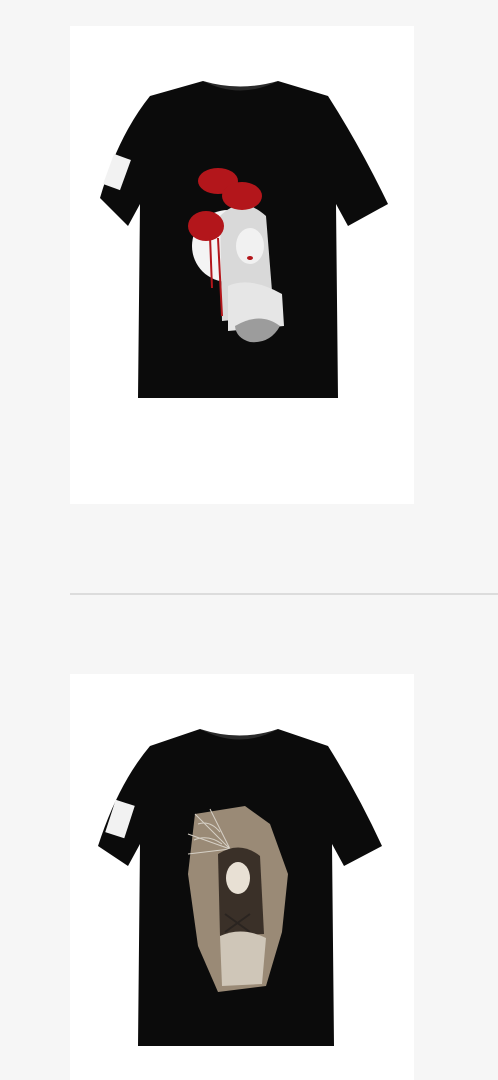  I want to click on list-divider, so click(284, 594).